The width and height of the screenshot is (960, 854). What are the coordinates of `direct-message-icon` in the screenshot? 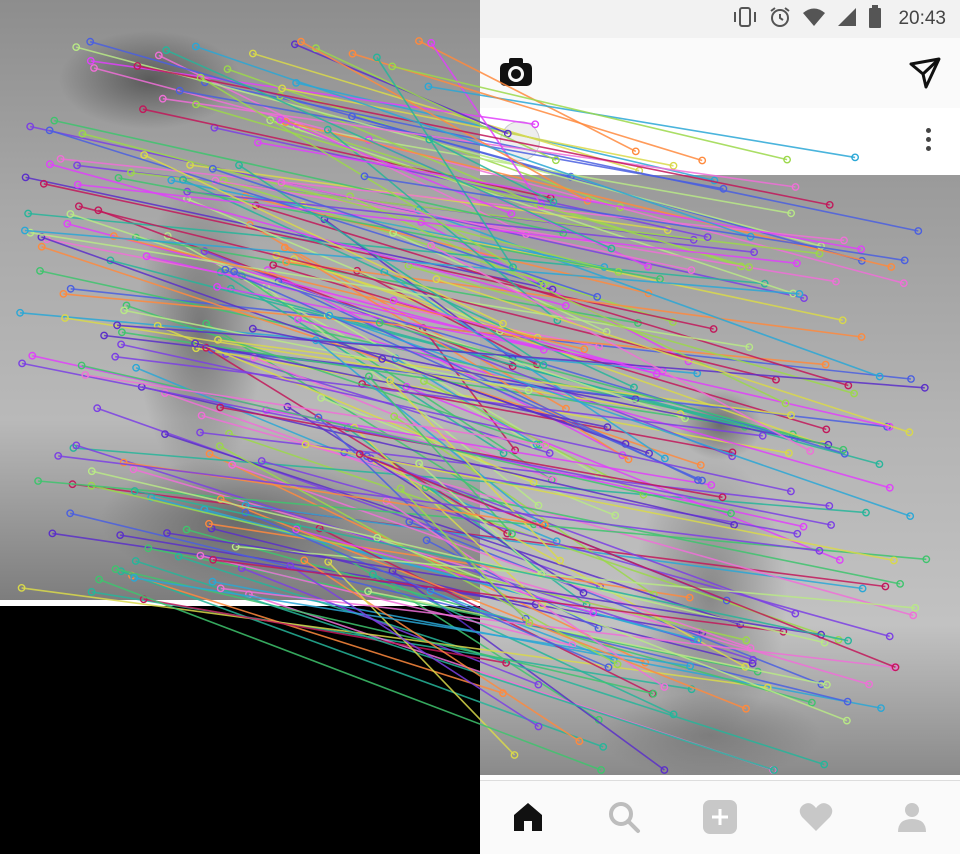 It's located at (925, 75).